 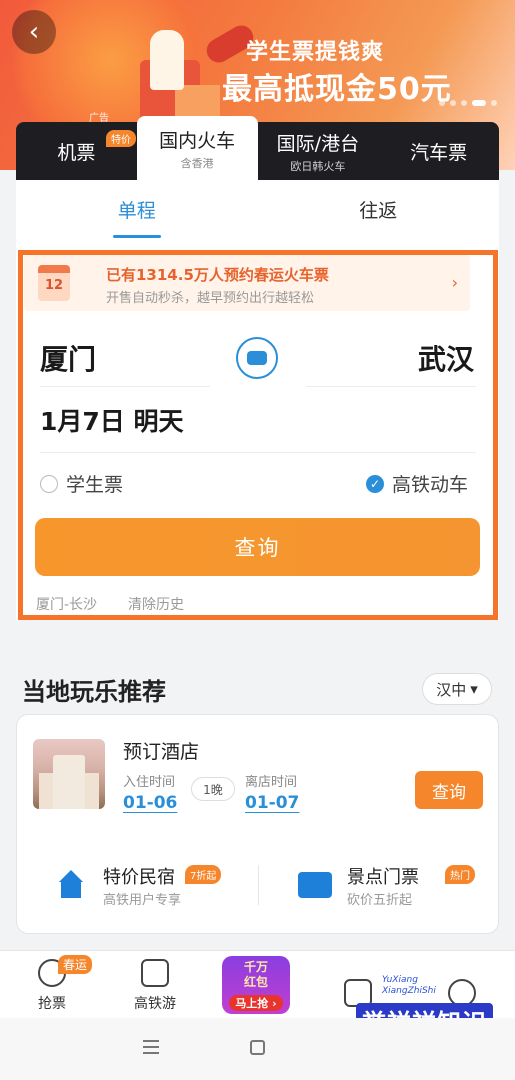 I want to click on checkout-label: 离店时间, so click(x=271, y=782).